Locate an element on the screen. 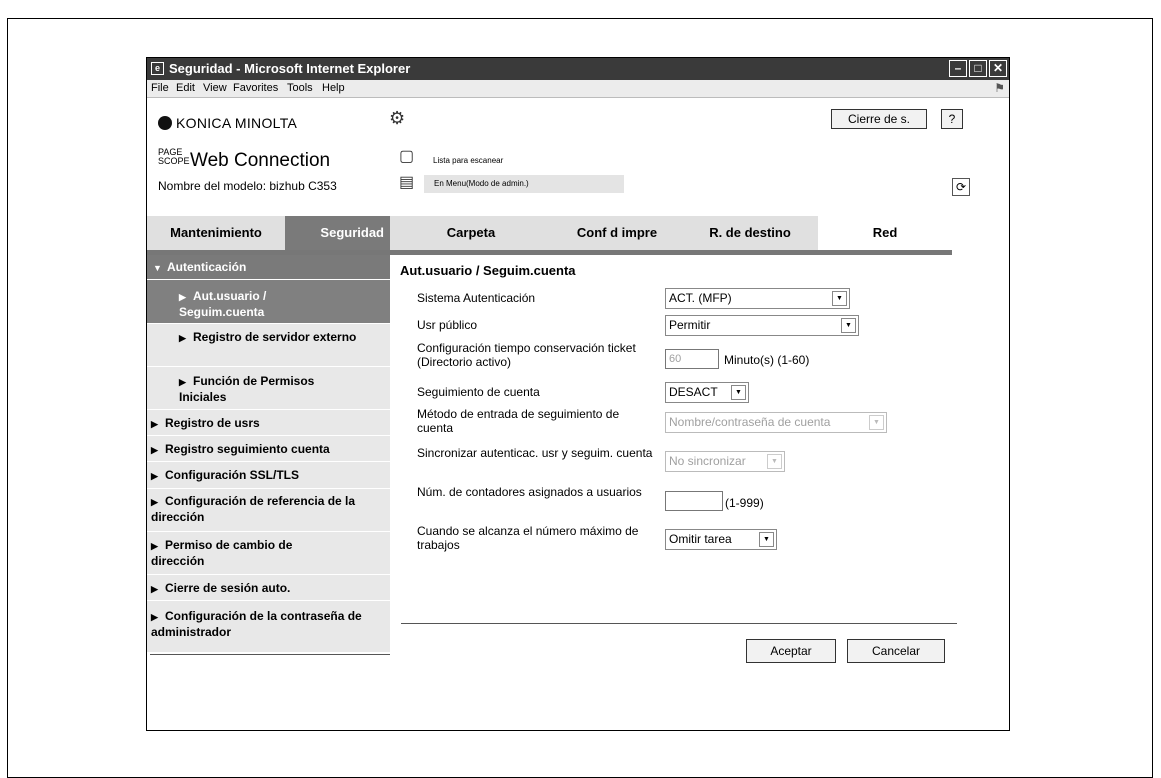  window-controls: – □ ✕ is located at coordinates (978, 68).